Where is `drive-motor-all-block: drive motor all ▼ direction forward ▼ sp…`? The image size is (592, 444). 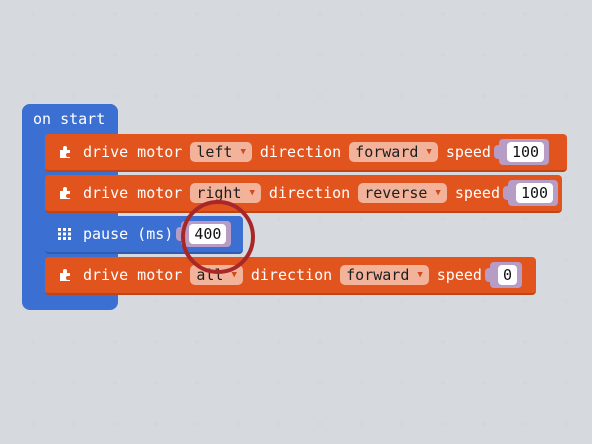
drive-motor-all-block: drive motor all ▼ direction forward ▼ sp… is located at coordinates (290, 276).